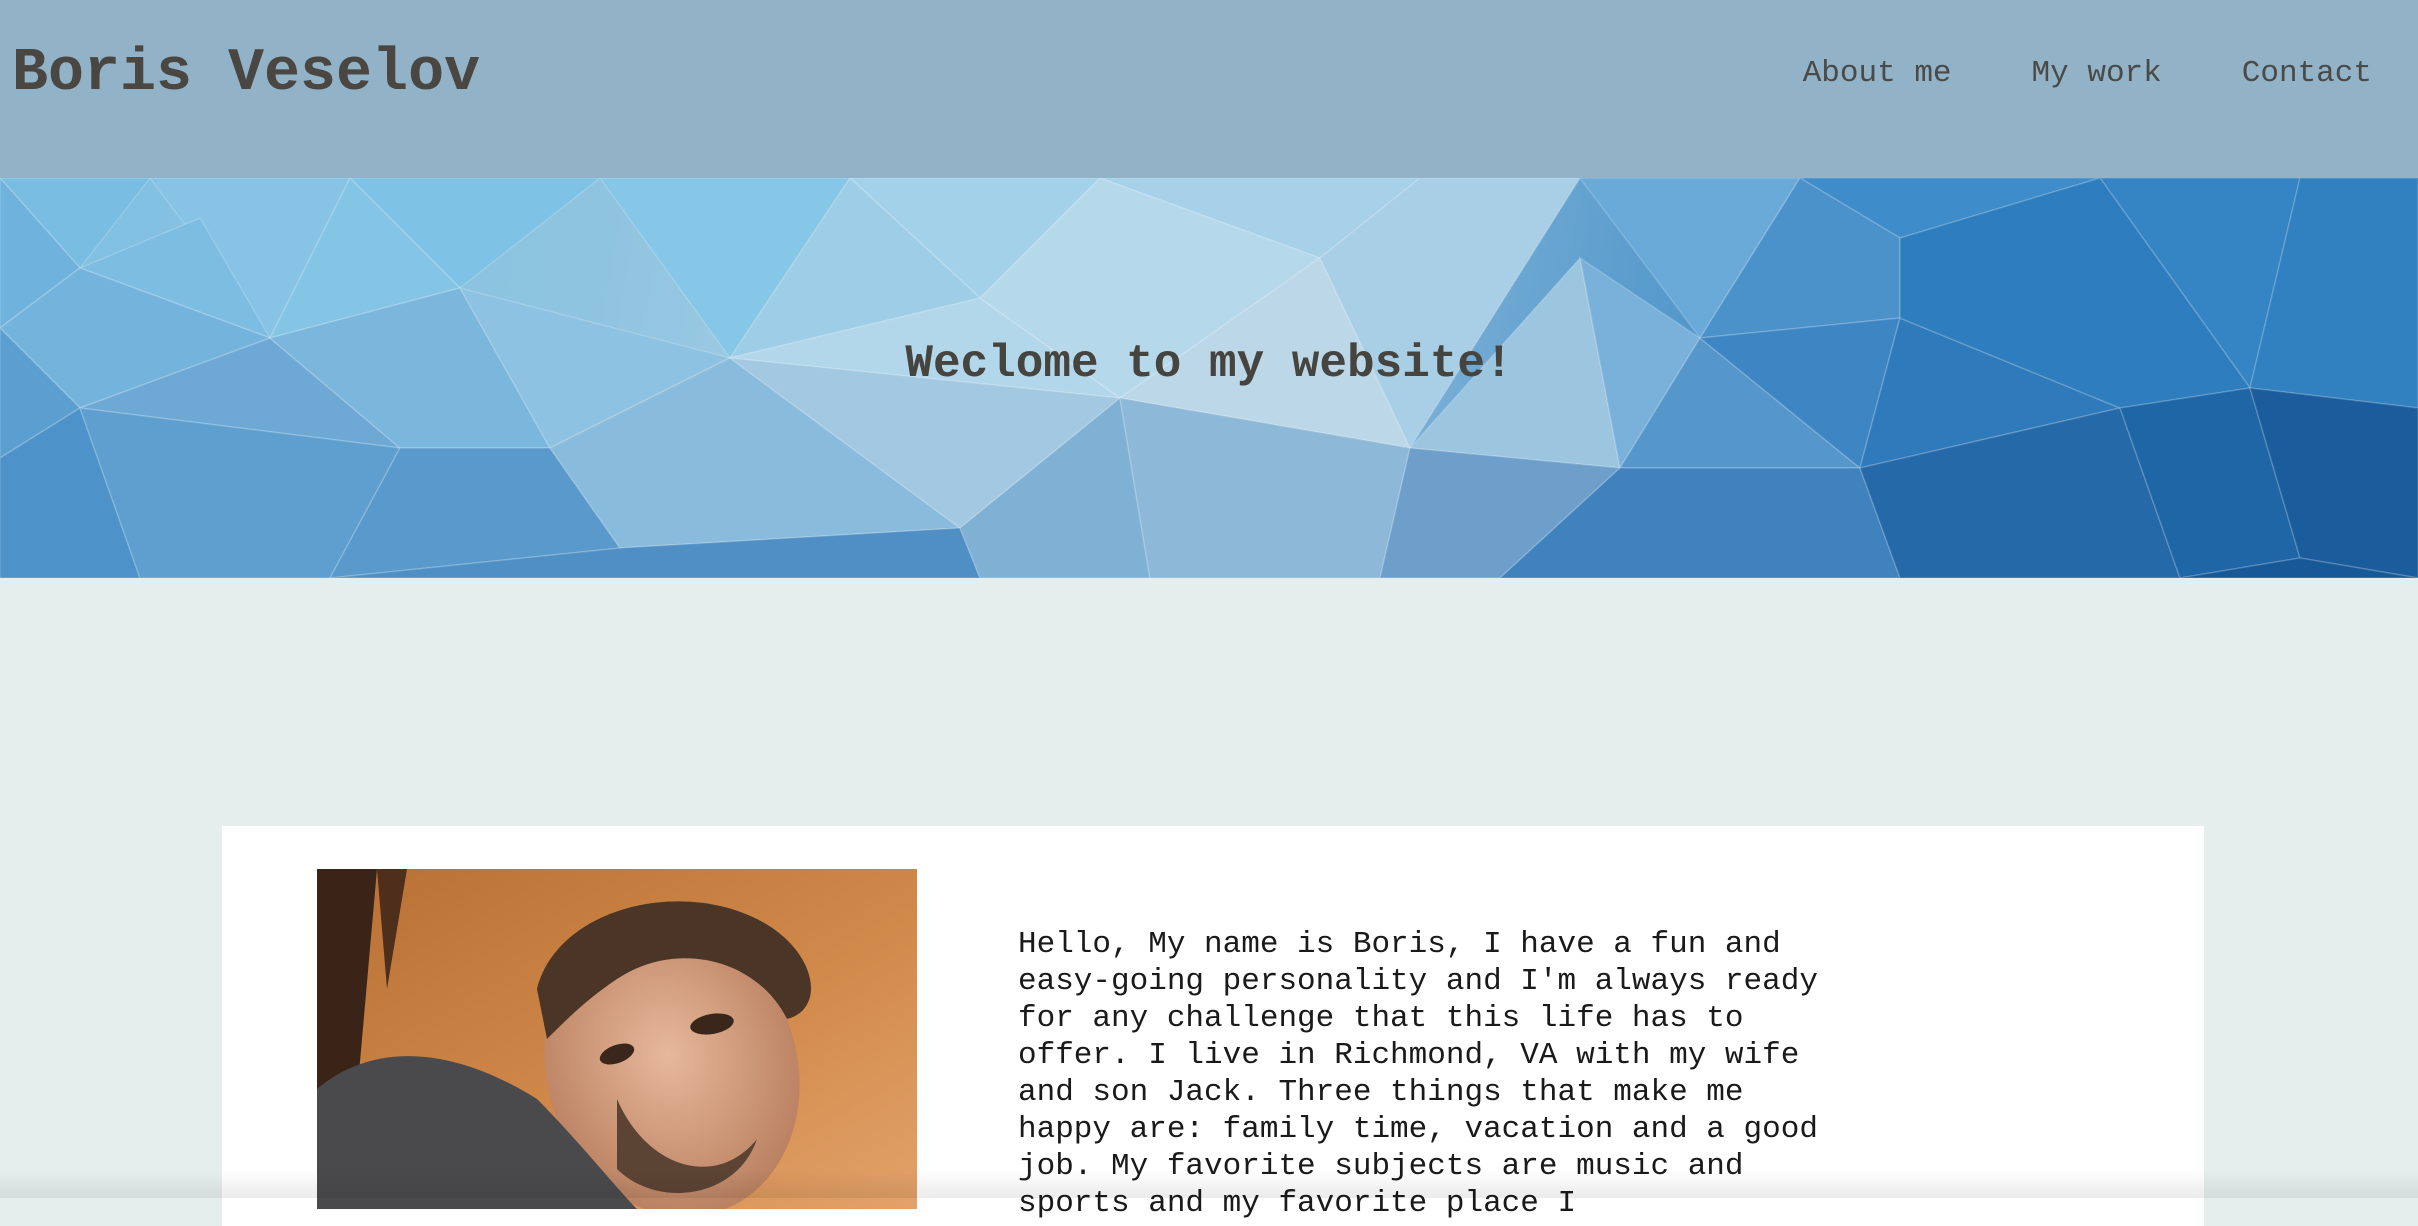 Image resolution: width=2418 pixels, height=1226 pixels. I want to click on portrait-image, so click(617, 1039).